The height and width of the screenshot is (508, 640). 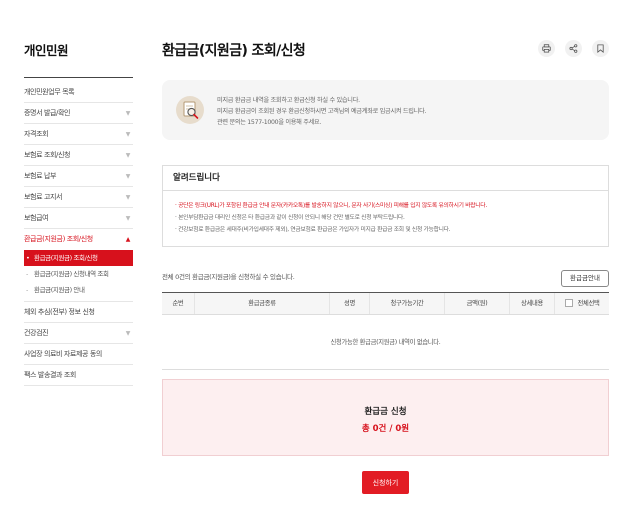 I want to click on apply-button: 신청하기, so click(x=385, y=482).